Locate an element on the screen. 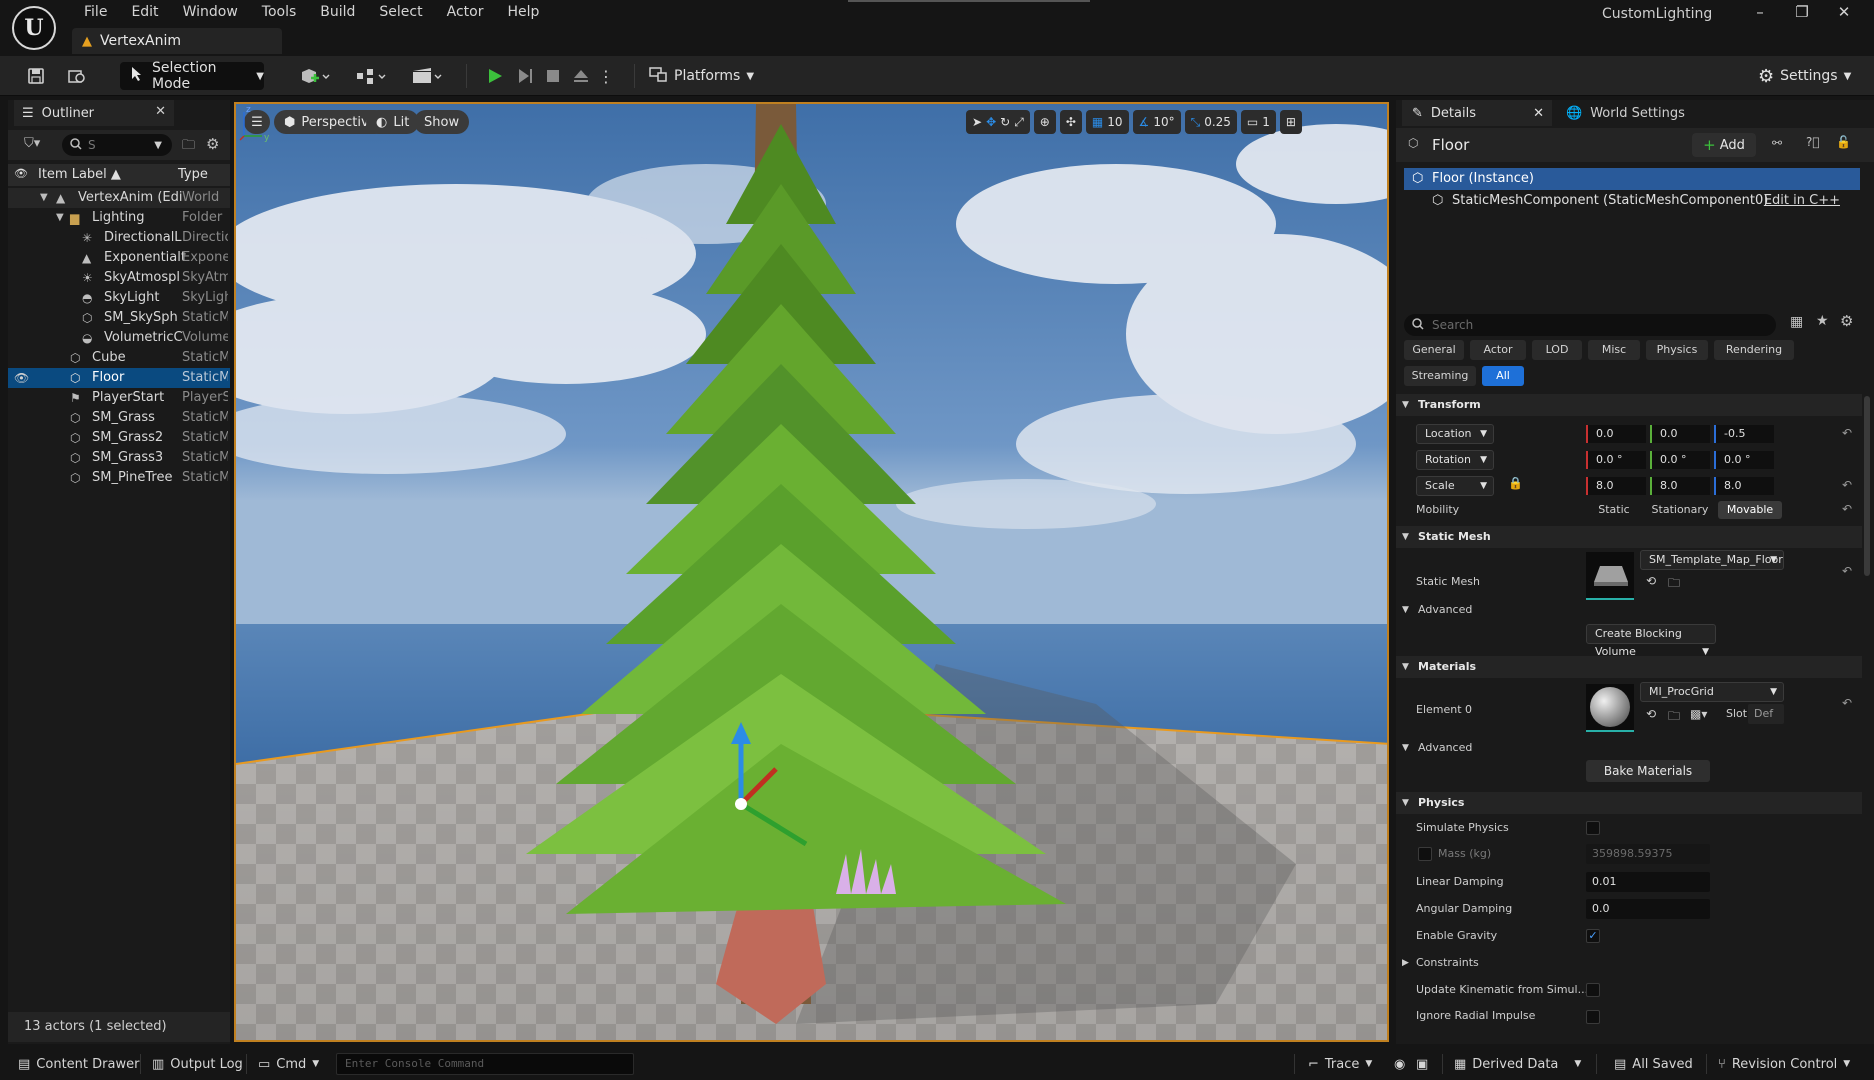 Image resolution: width=1874 pixels, height=1080 pixels. level-tab: ▲ VertexAnim is located at coordinates (177, 41).